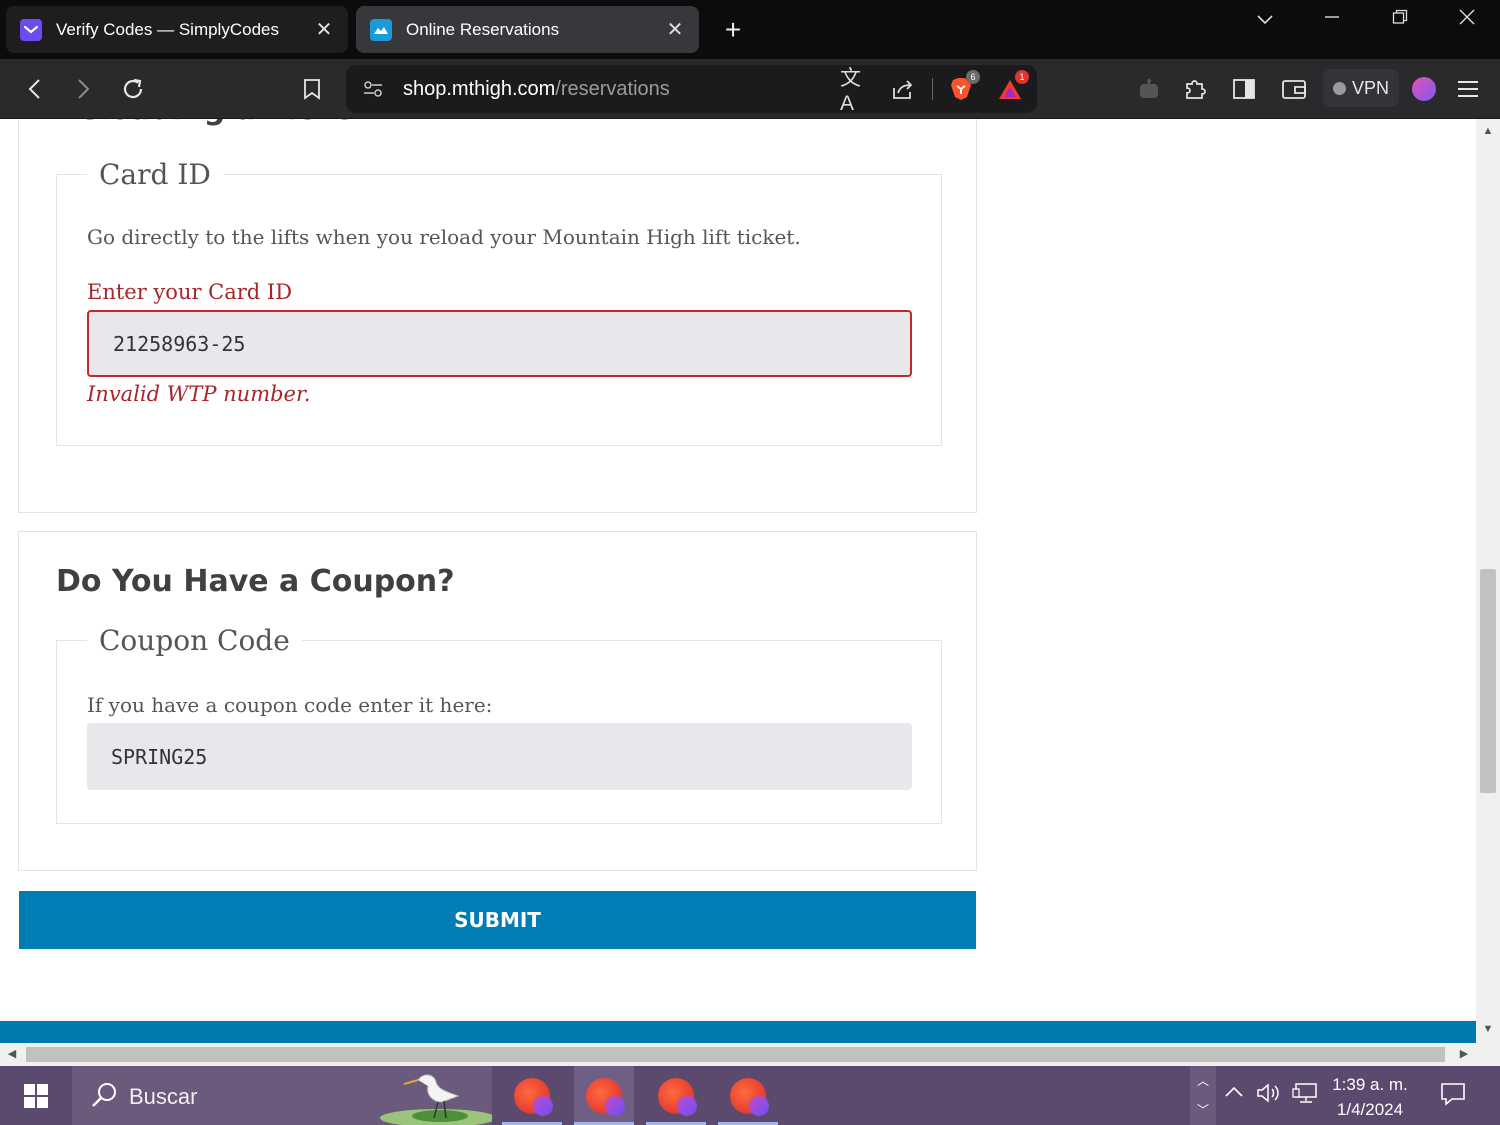  Describe the element at coordinates (31, 29) in the screenshot. I see `simplycodes-favicon-icon` at that location.